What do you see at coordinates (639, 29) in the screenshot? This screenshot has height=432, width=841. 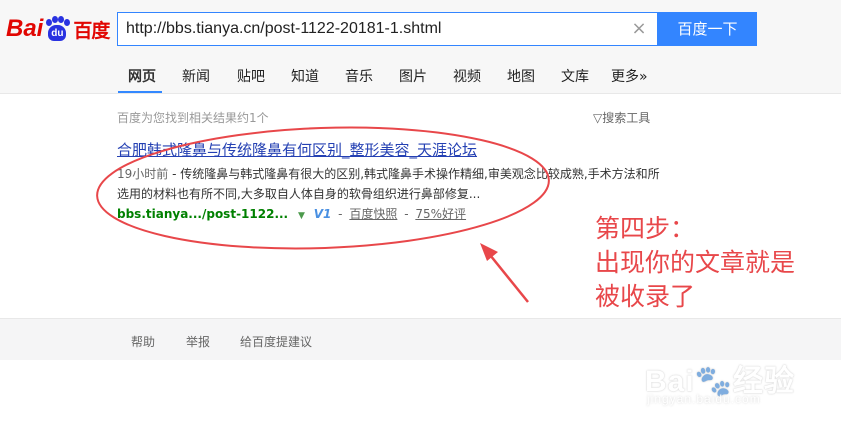 I see `clear-icon: ×` at bounding box center [639, 29].